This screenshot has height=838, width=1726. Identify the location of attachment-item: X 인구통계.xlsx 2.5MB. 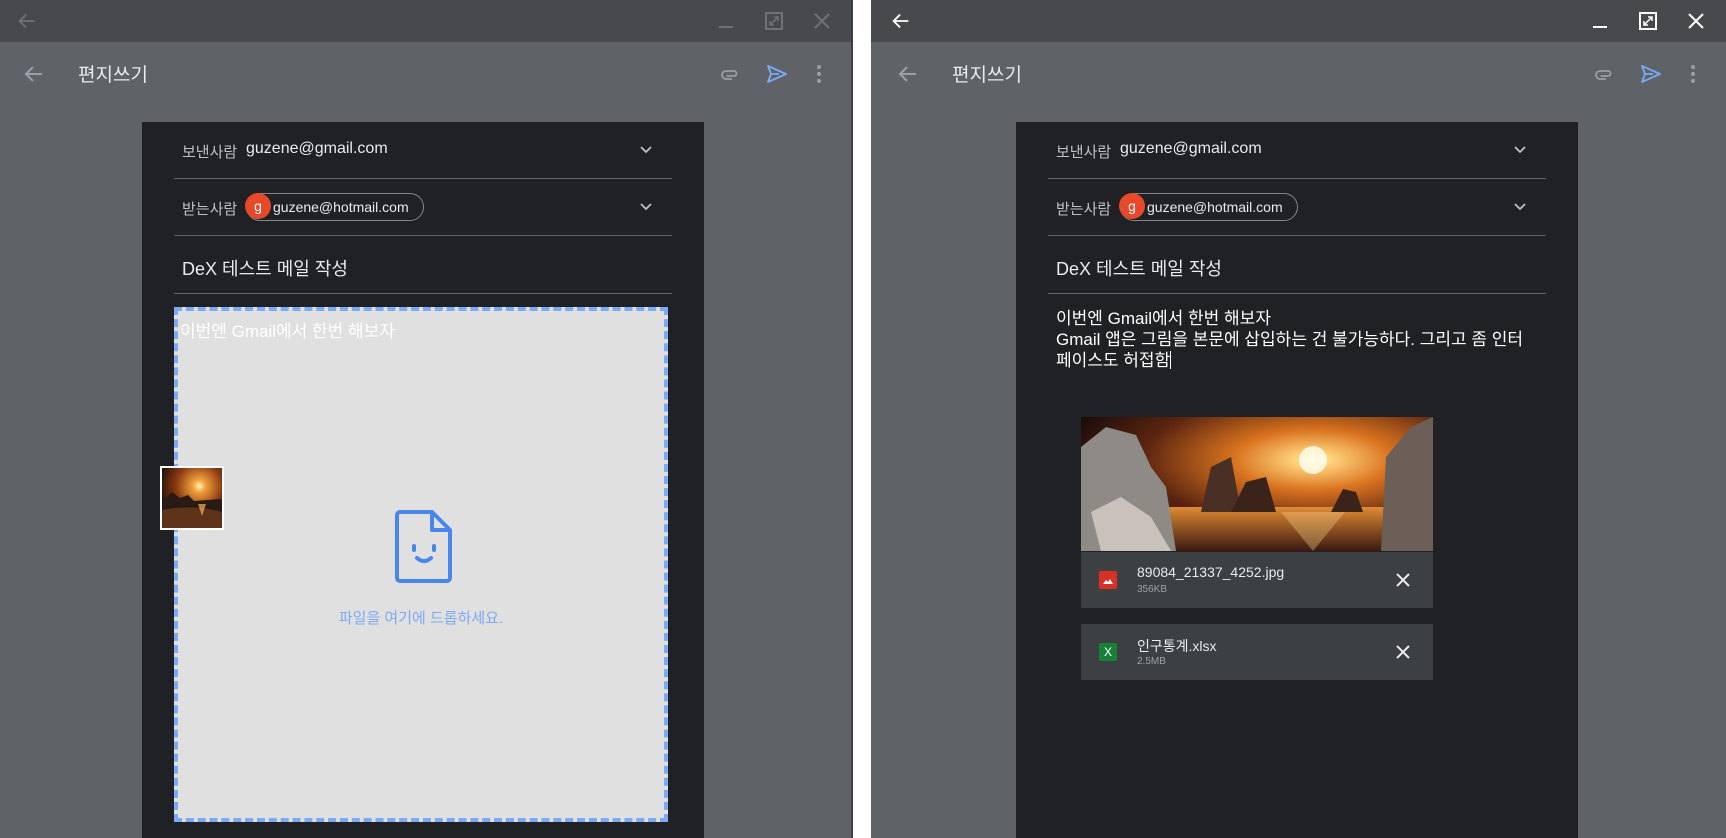
(1257, 652).